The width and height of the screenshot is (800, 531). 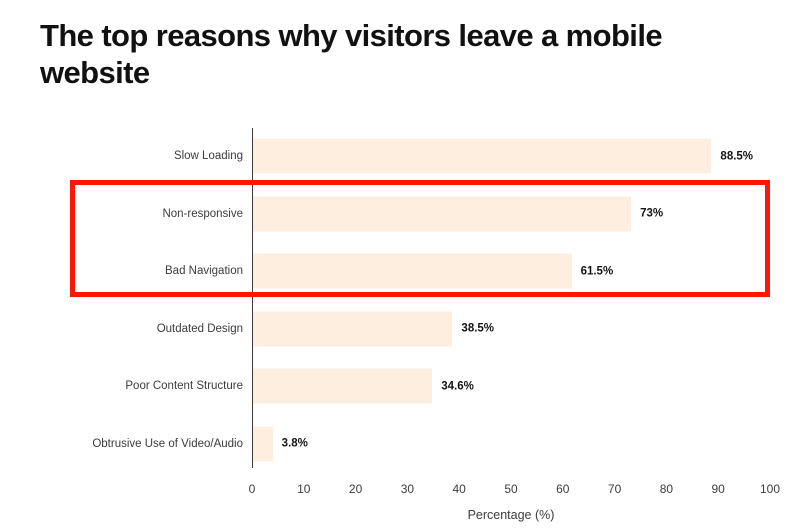 I want to click on bar-value-label: 38.5%, so click(x=478, y=328).